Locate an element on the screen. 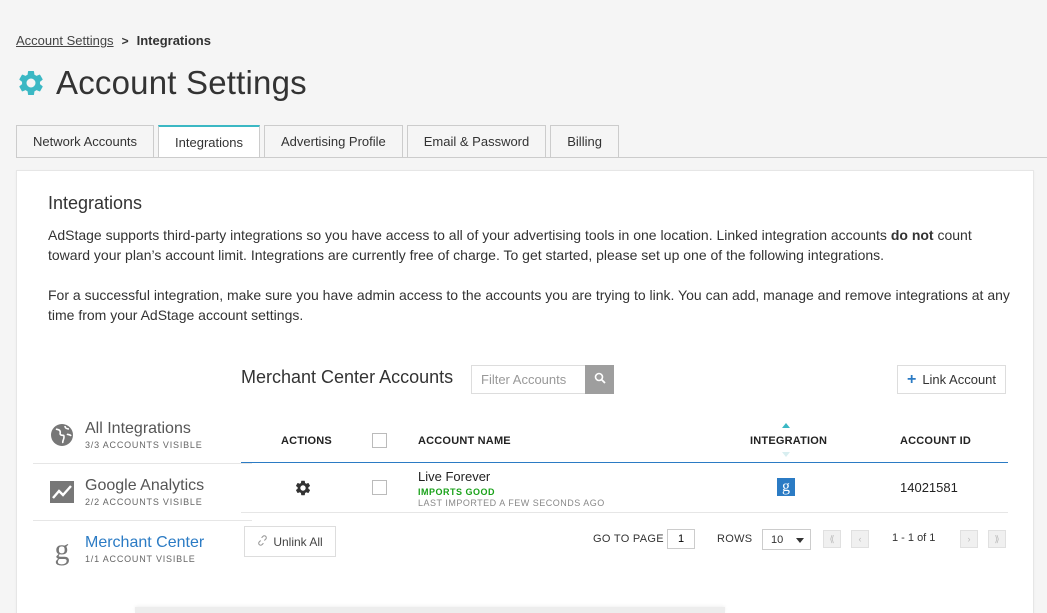 The height and width of the screenshot is (613, 1047). prev-page-button: ‹ is located at coordinates (860, 539).